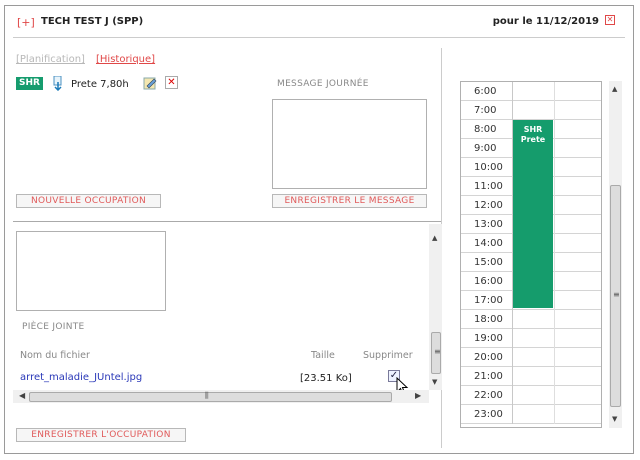 This screenshot has height=460, width=640. What do you see at coordinates (487, 167) in the screenshot?
I see `calendar-hour-label: 10:00` at bounding box center [487, 167].